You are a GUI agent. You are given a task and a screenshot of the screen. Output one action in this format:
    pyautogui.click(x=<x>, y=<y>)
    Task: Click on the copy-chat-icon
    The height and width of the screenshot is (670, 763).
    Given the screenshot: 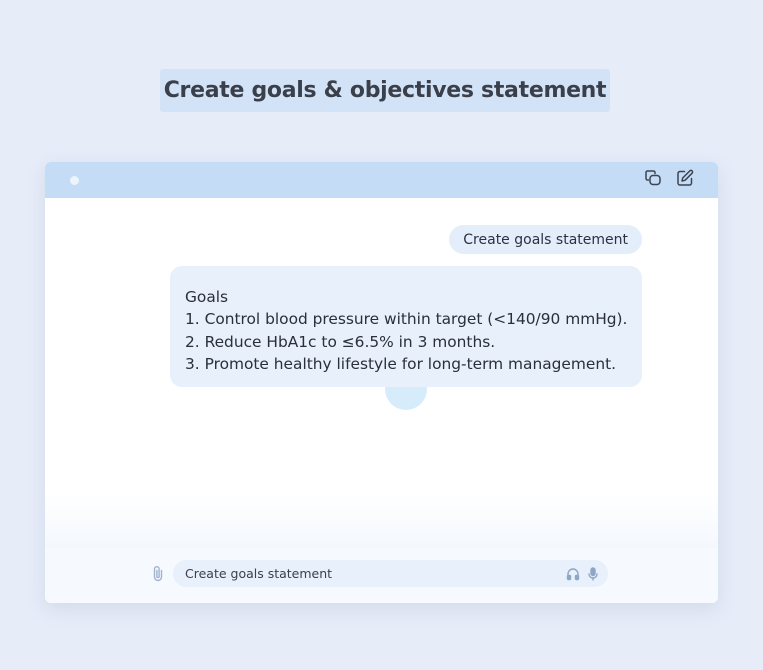 What is the action you would take?
    pyautogui.click(x=653, y=180)
    